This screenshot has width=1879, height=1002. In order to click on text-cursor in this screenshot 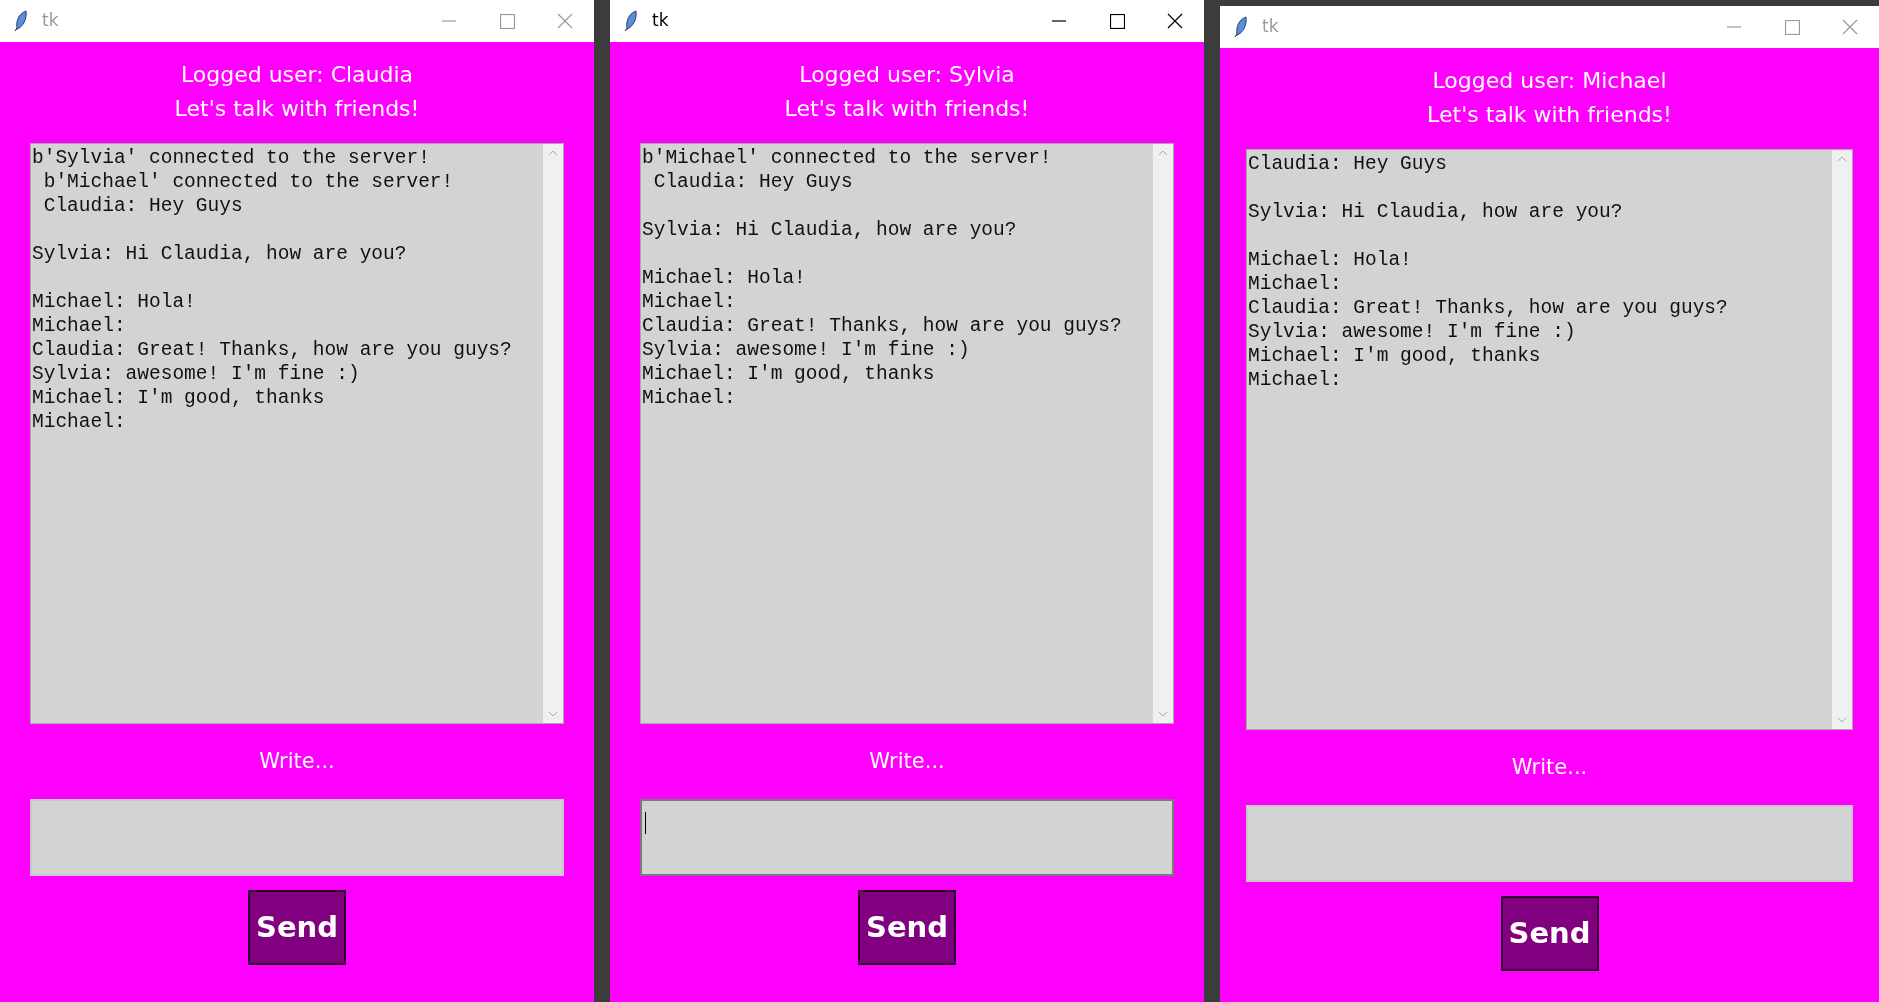, I will do `click(645, 822)`.